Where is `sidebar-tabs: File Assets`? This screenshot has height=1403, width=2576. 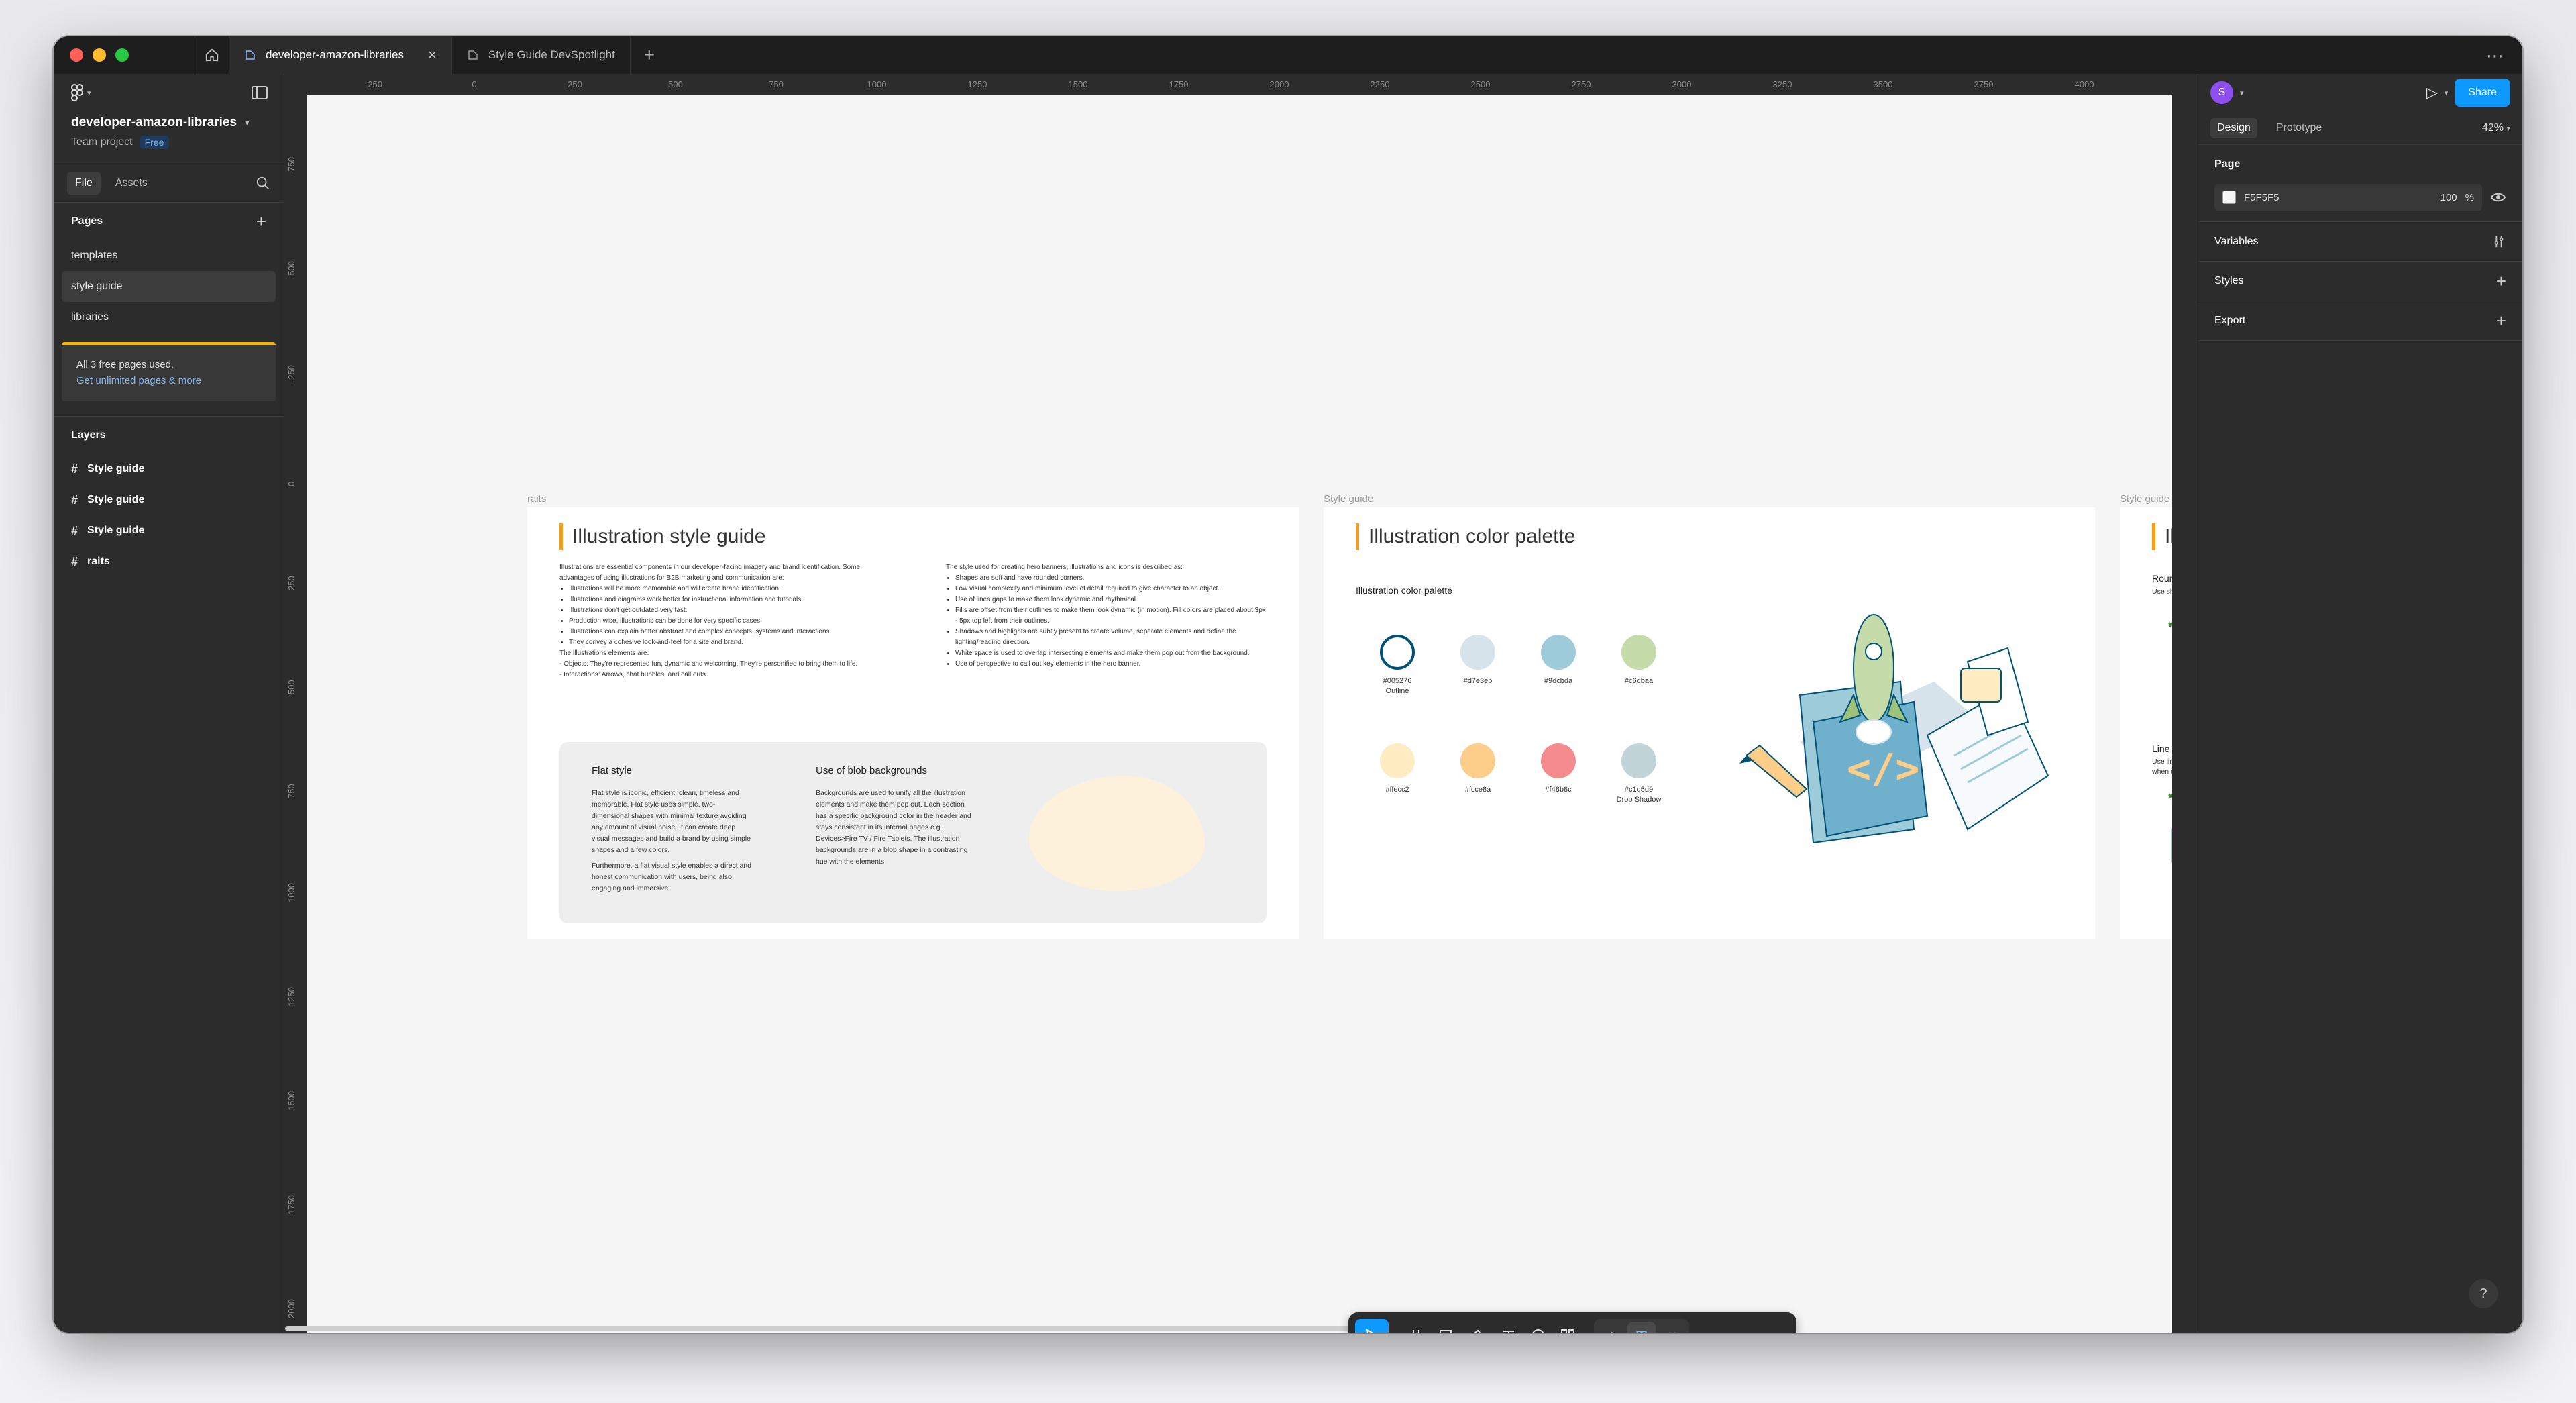
sidebar-tabs: File Assets is located at coordinates (169, 184).